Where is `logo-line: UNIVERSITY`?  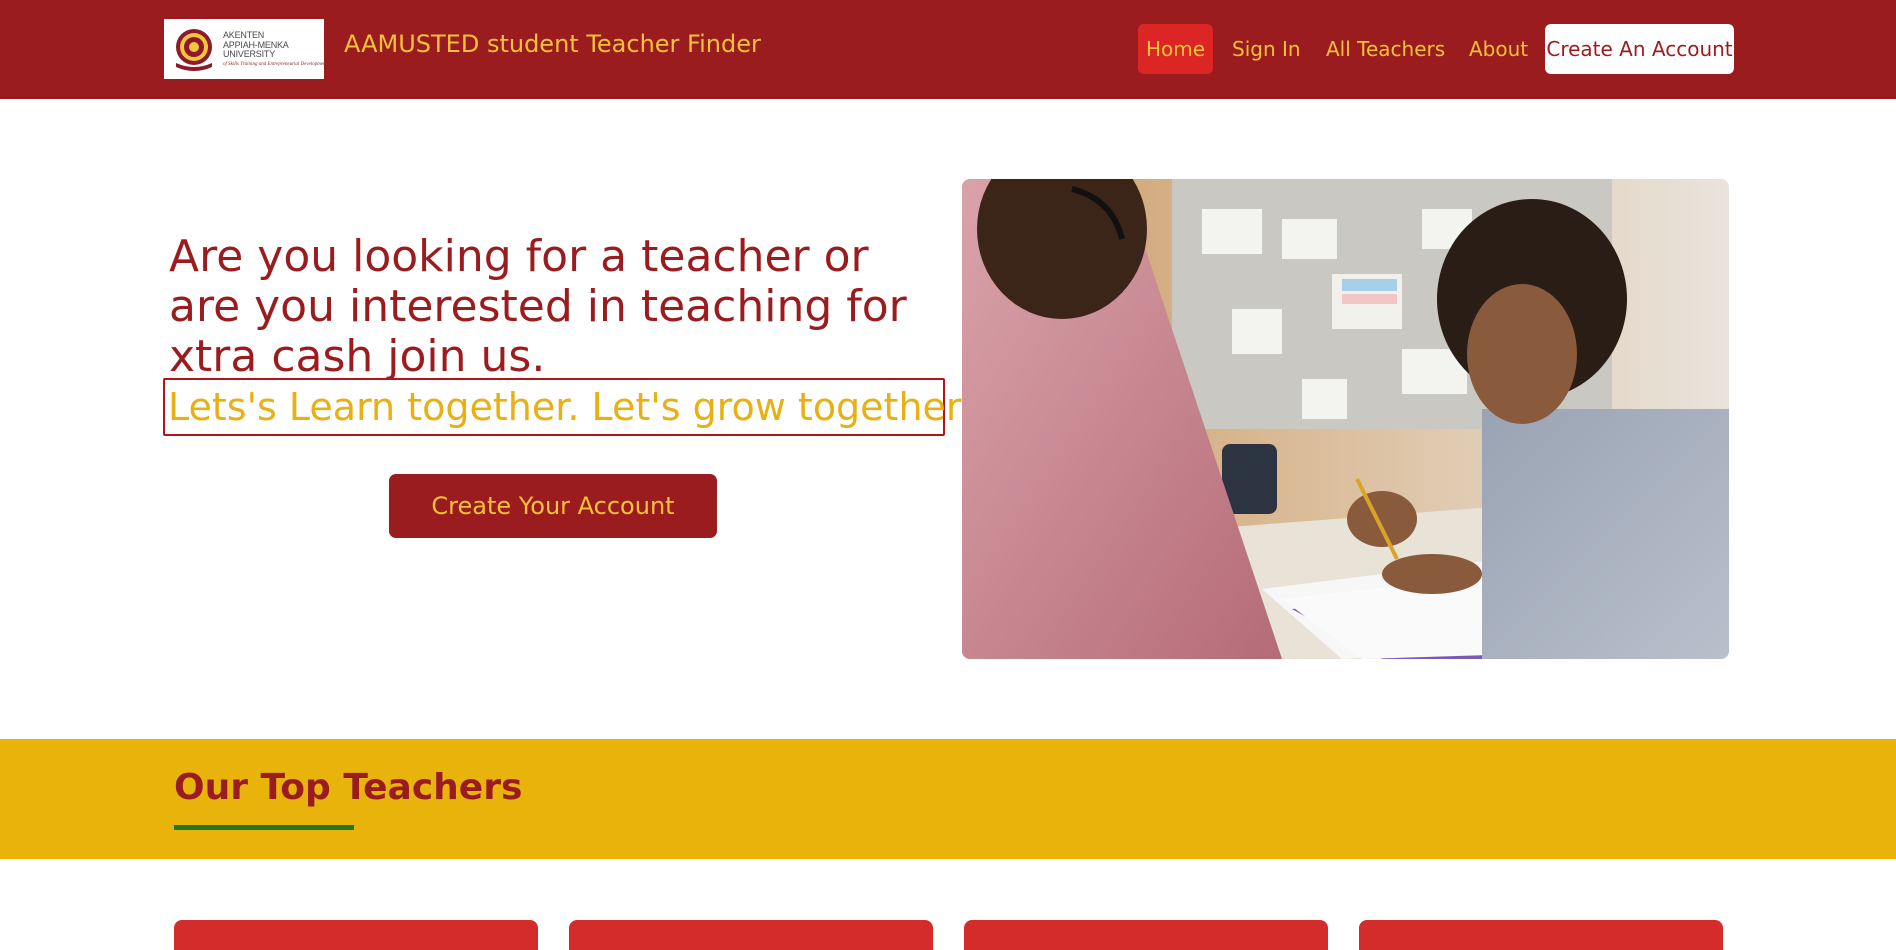
logo-line: UNIVERSITY is located at coordinates (249, 54).